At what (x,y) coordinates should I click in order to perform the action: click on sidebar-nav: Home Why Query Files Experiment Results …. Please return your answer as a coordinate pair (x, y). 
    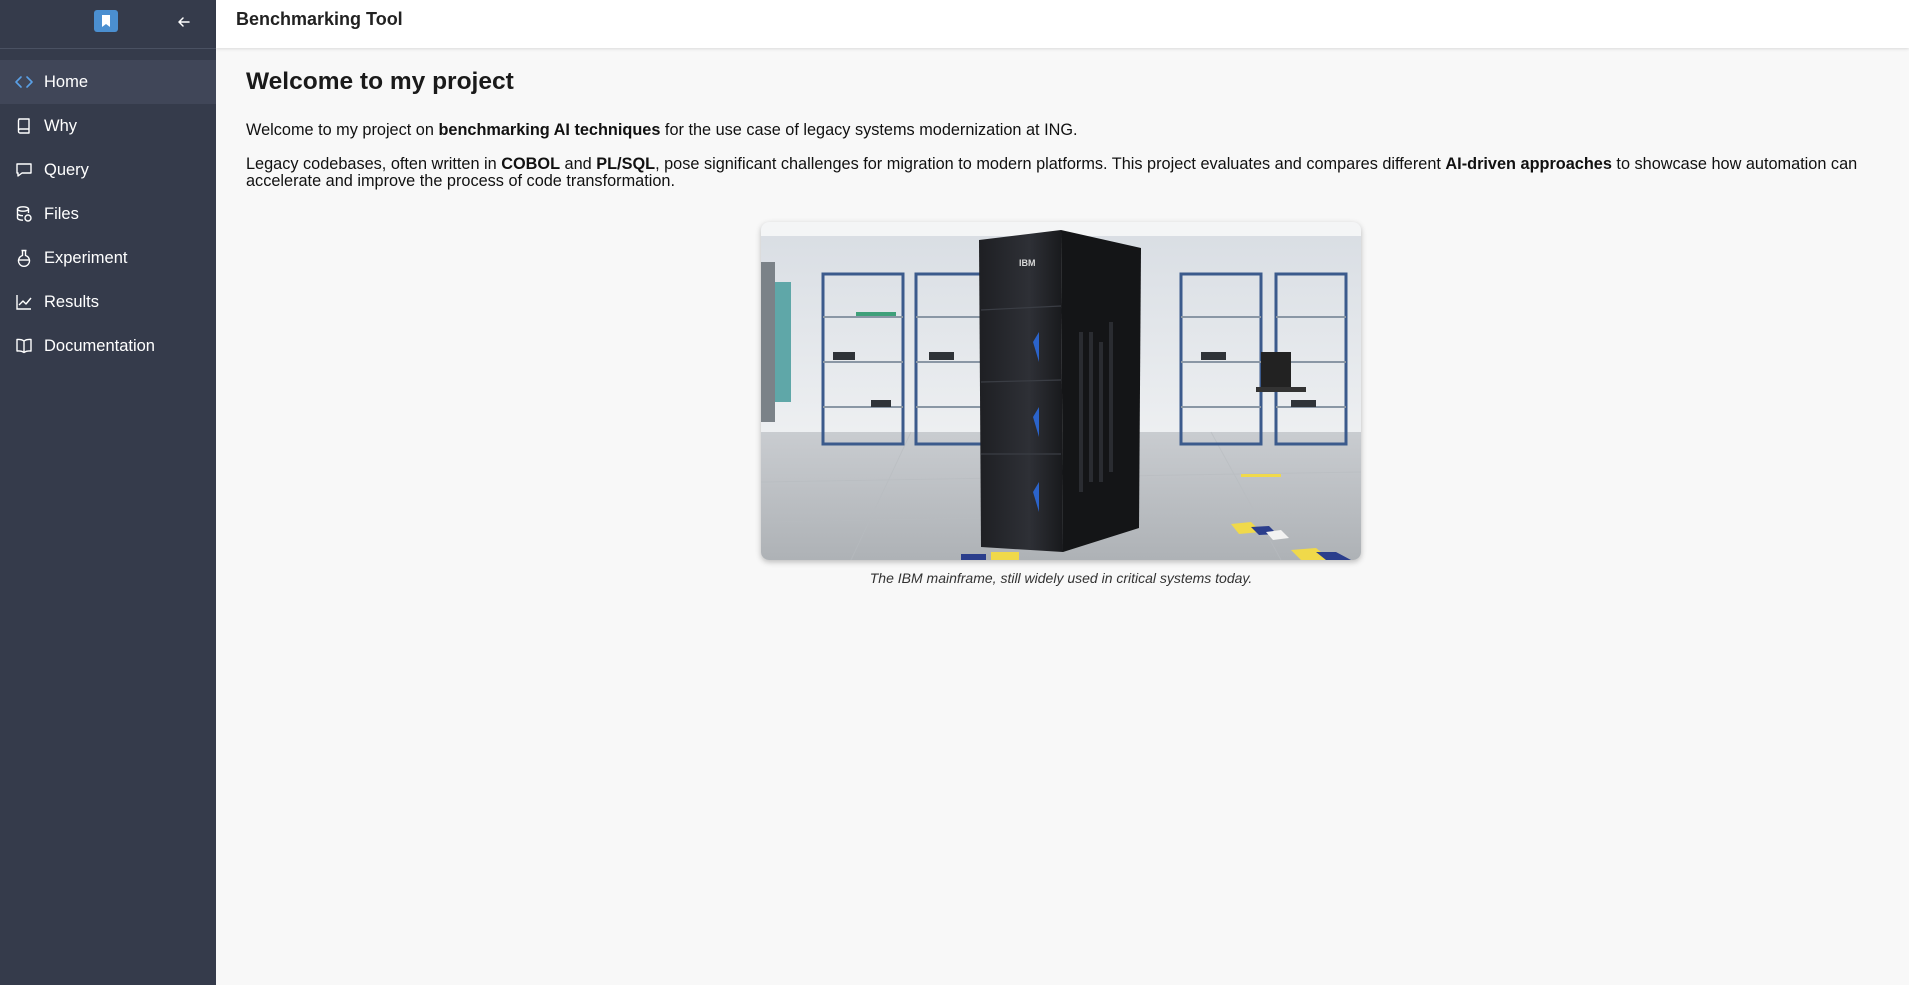
    Looking at the image, I should click on (108, 208).